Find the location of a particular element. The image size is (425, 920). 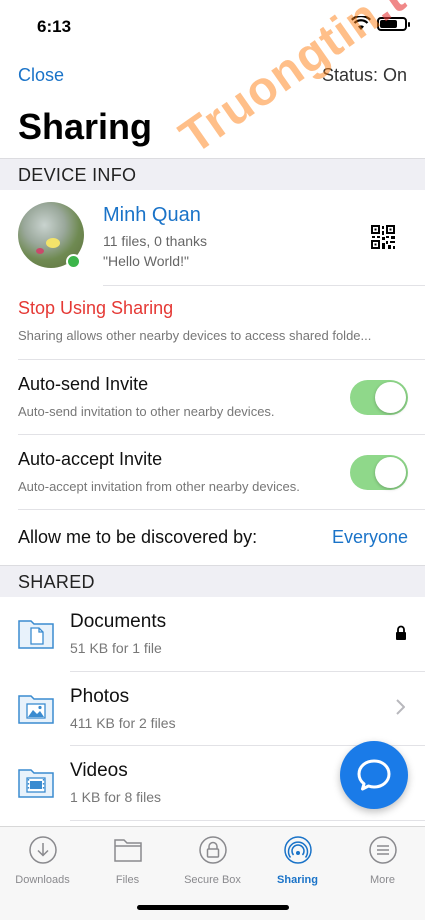

download-icon is located at coordinates (43, 850).